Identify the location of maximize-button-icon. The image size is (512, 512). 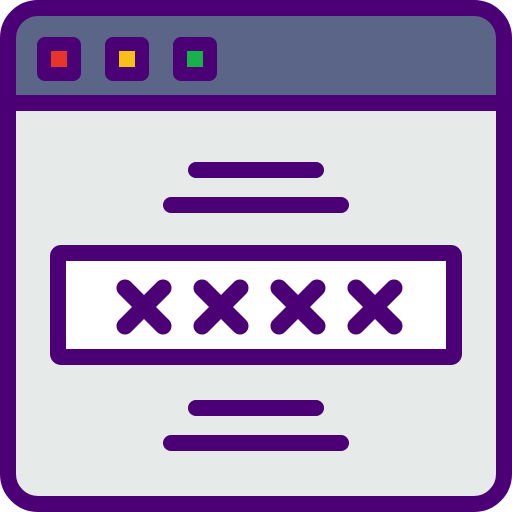
(195, 59).